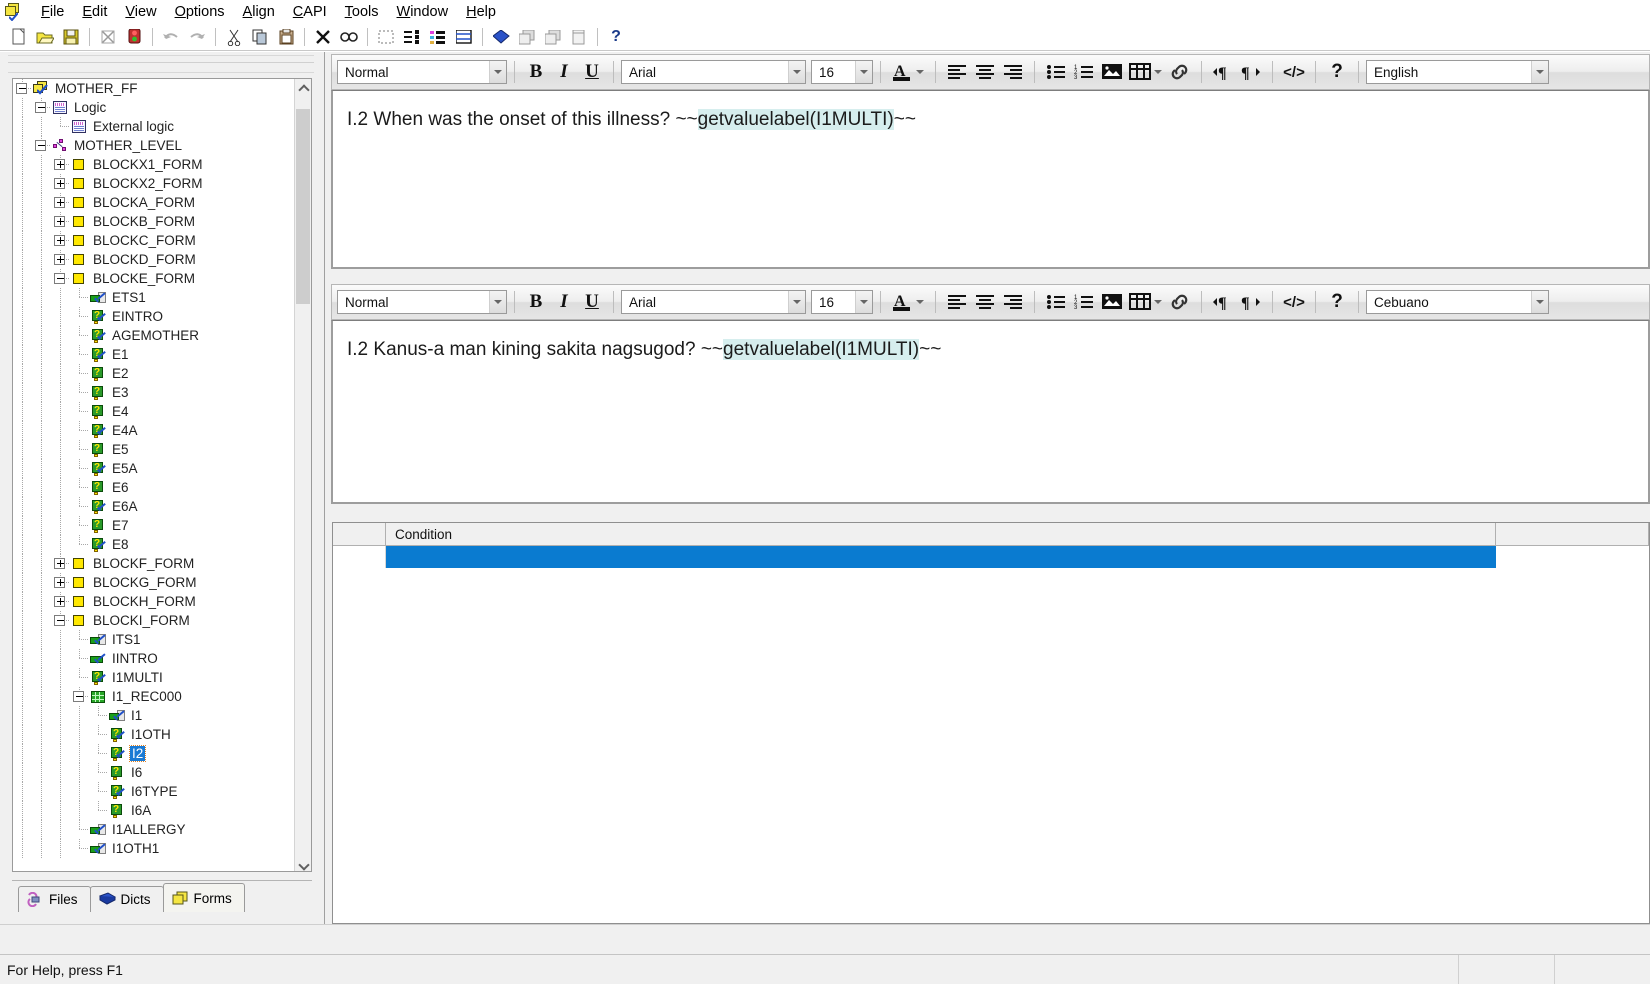 Image resolution: width=1650 pixels, height=984 pixels. I want to click on help-icon: ?, so click(616, 37).